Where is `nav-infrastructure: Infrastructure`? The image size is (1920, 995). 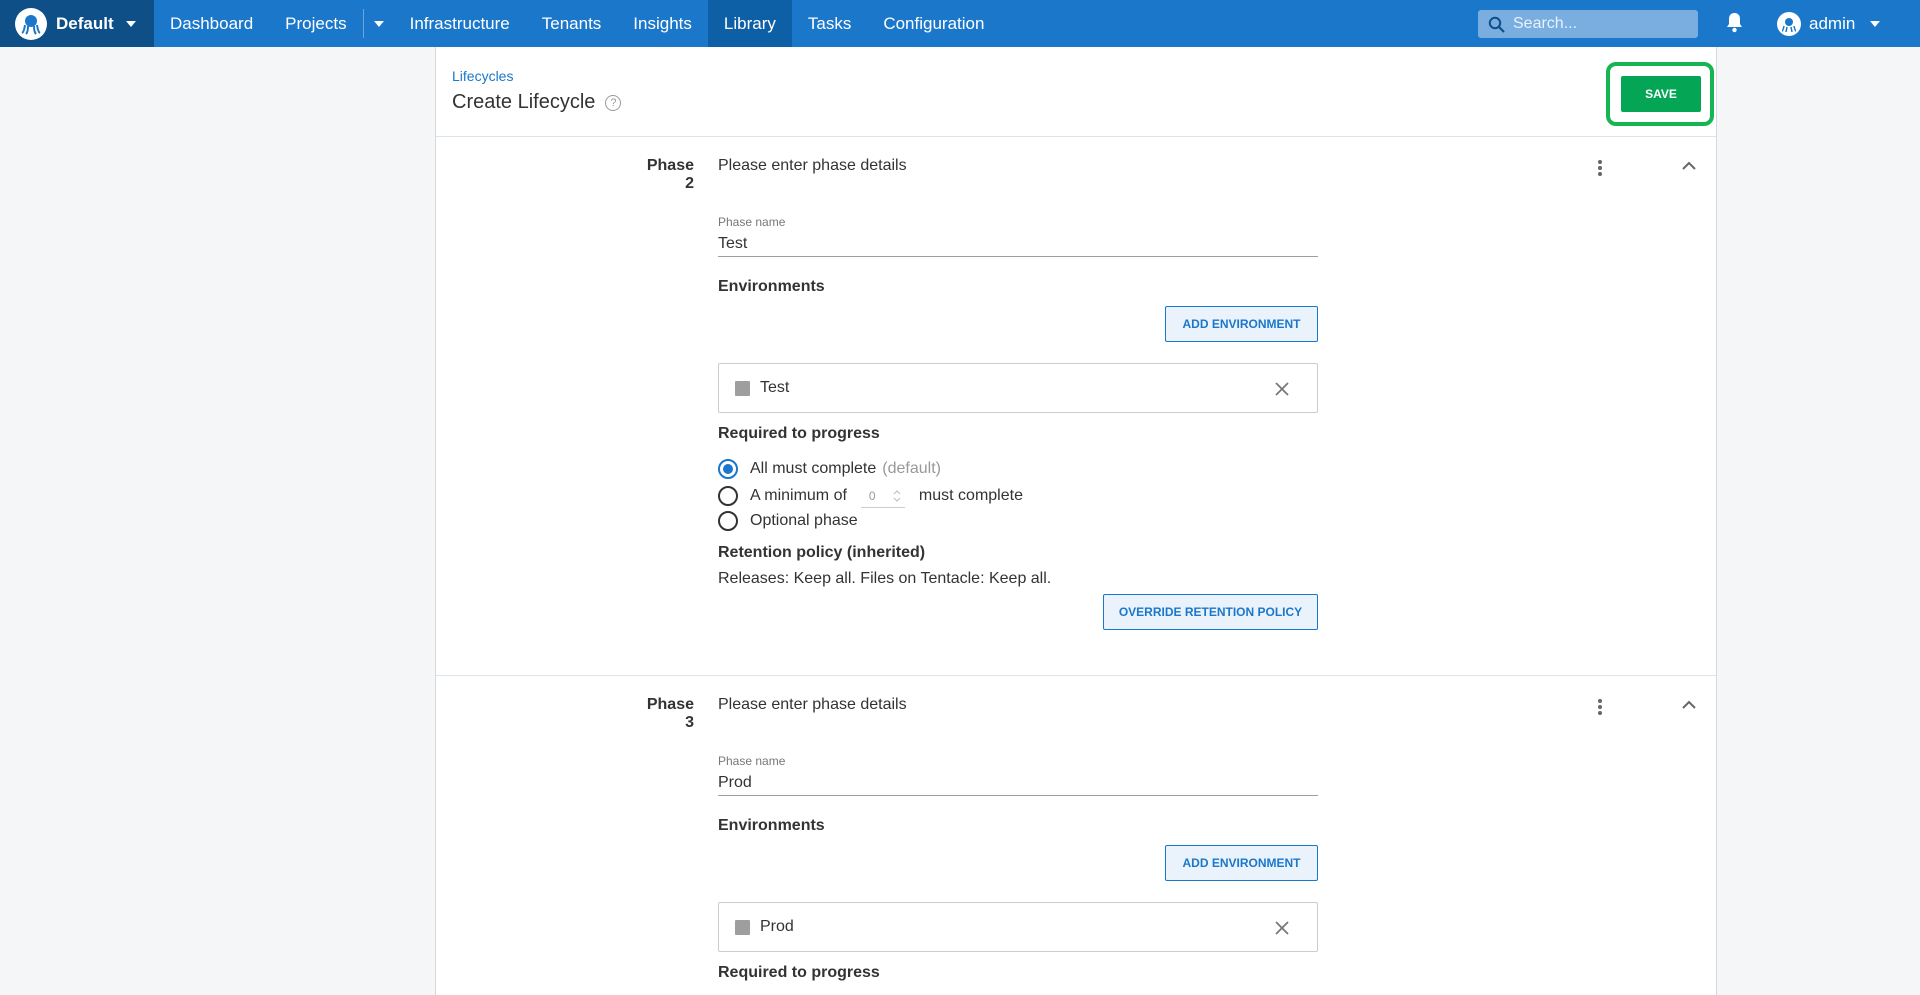 nav-infrastructure: Infrastructure is located at coordinates (460, 23).